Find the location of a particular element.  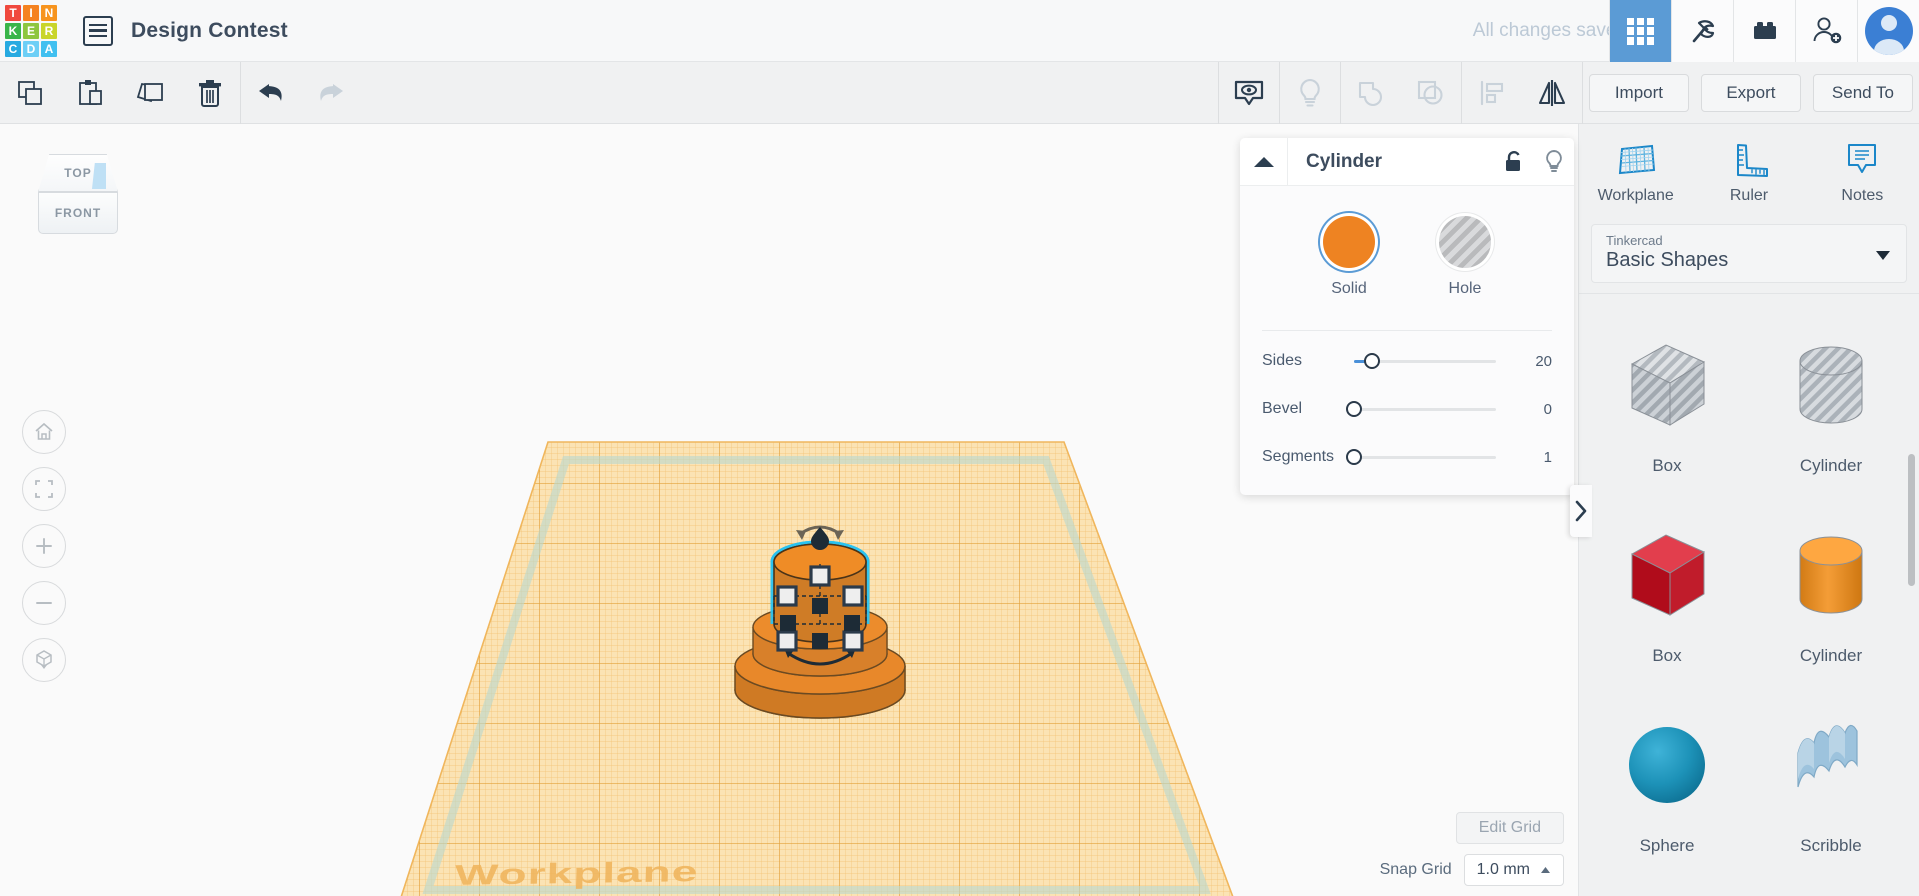

edit-toolbar: Import Export Send To is located at coordinates (959, 92).